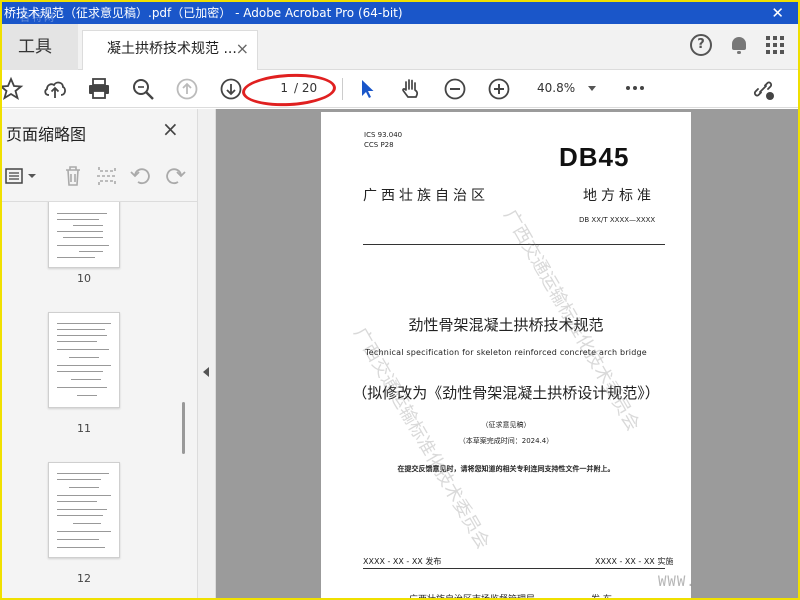 This screenshot has width=800, height=600. I want to click on share-link-icon, so click(763, 89).